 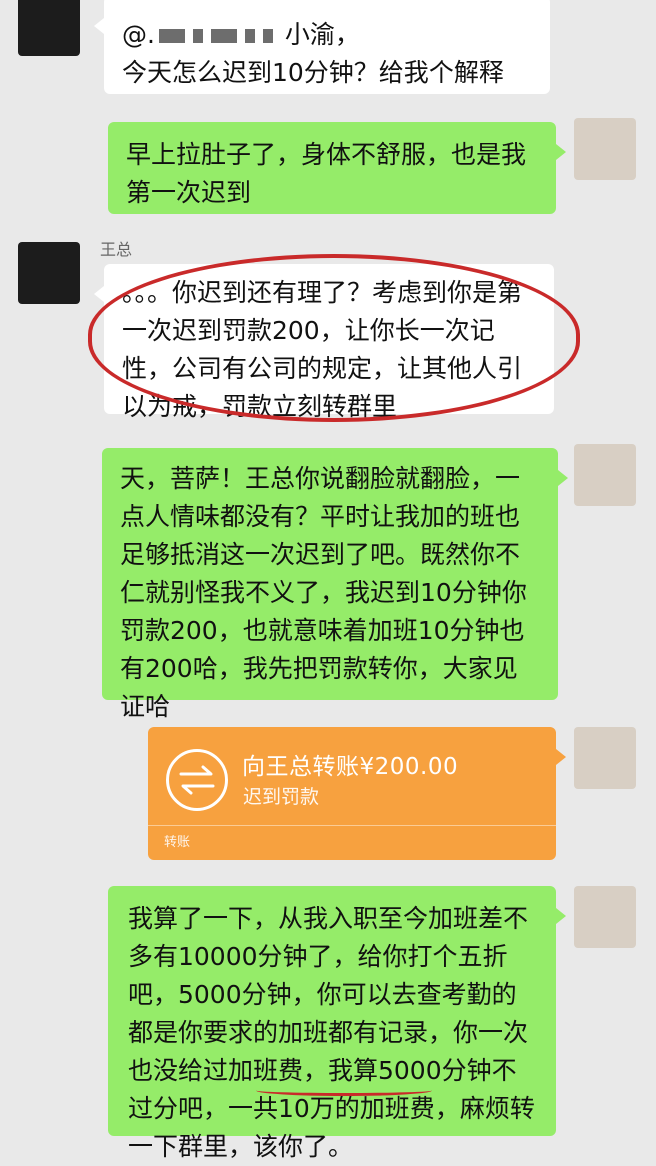 I want to click on transfer-amount-title: 向王总转账¥200.00, so click(x=350, y=767).